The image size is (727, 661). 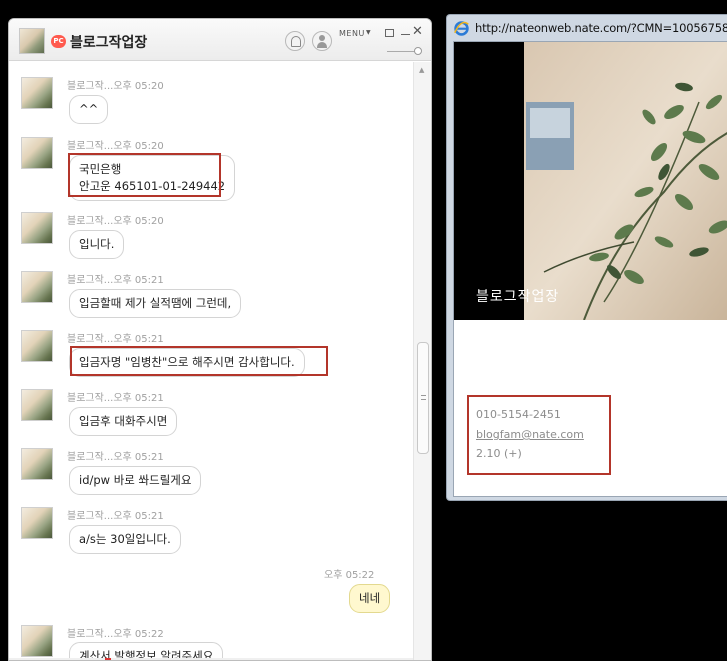 What do you see at coordinates (625, 181) in the screenshot?
I see `plant-photo` at bounding box center [625, 181].